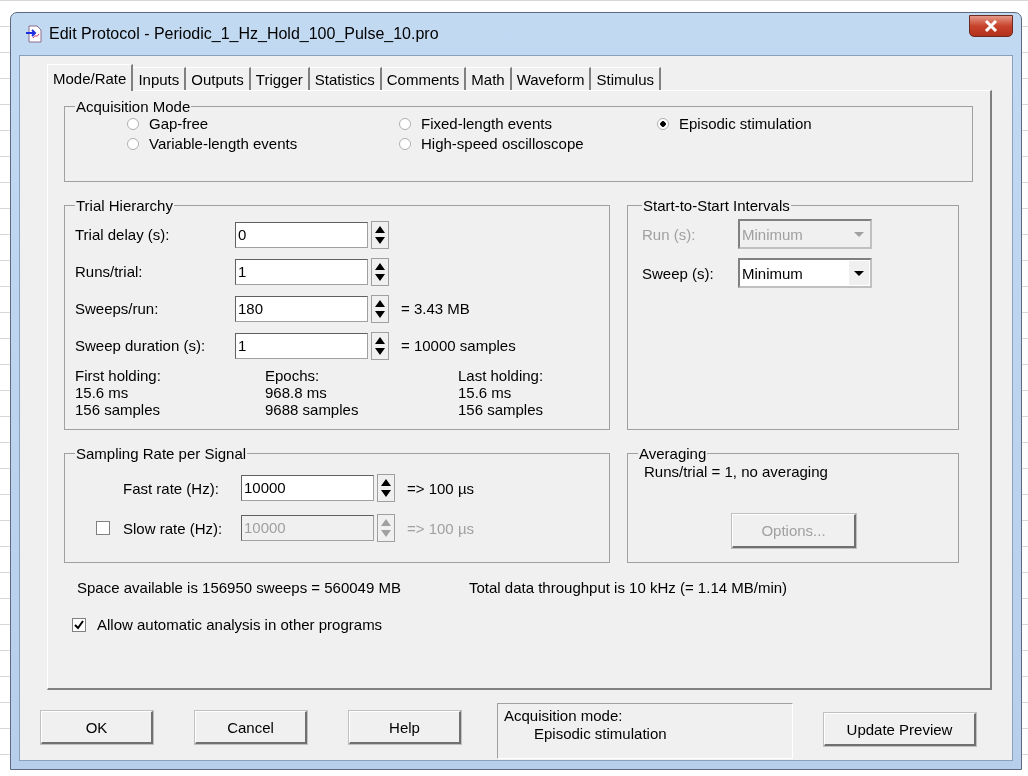 Image resolution: width=1028 pixels, height=776 pixels. I want to click on tab: Math, so click(489, 78).